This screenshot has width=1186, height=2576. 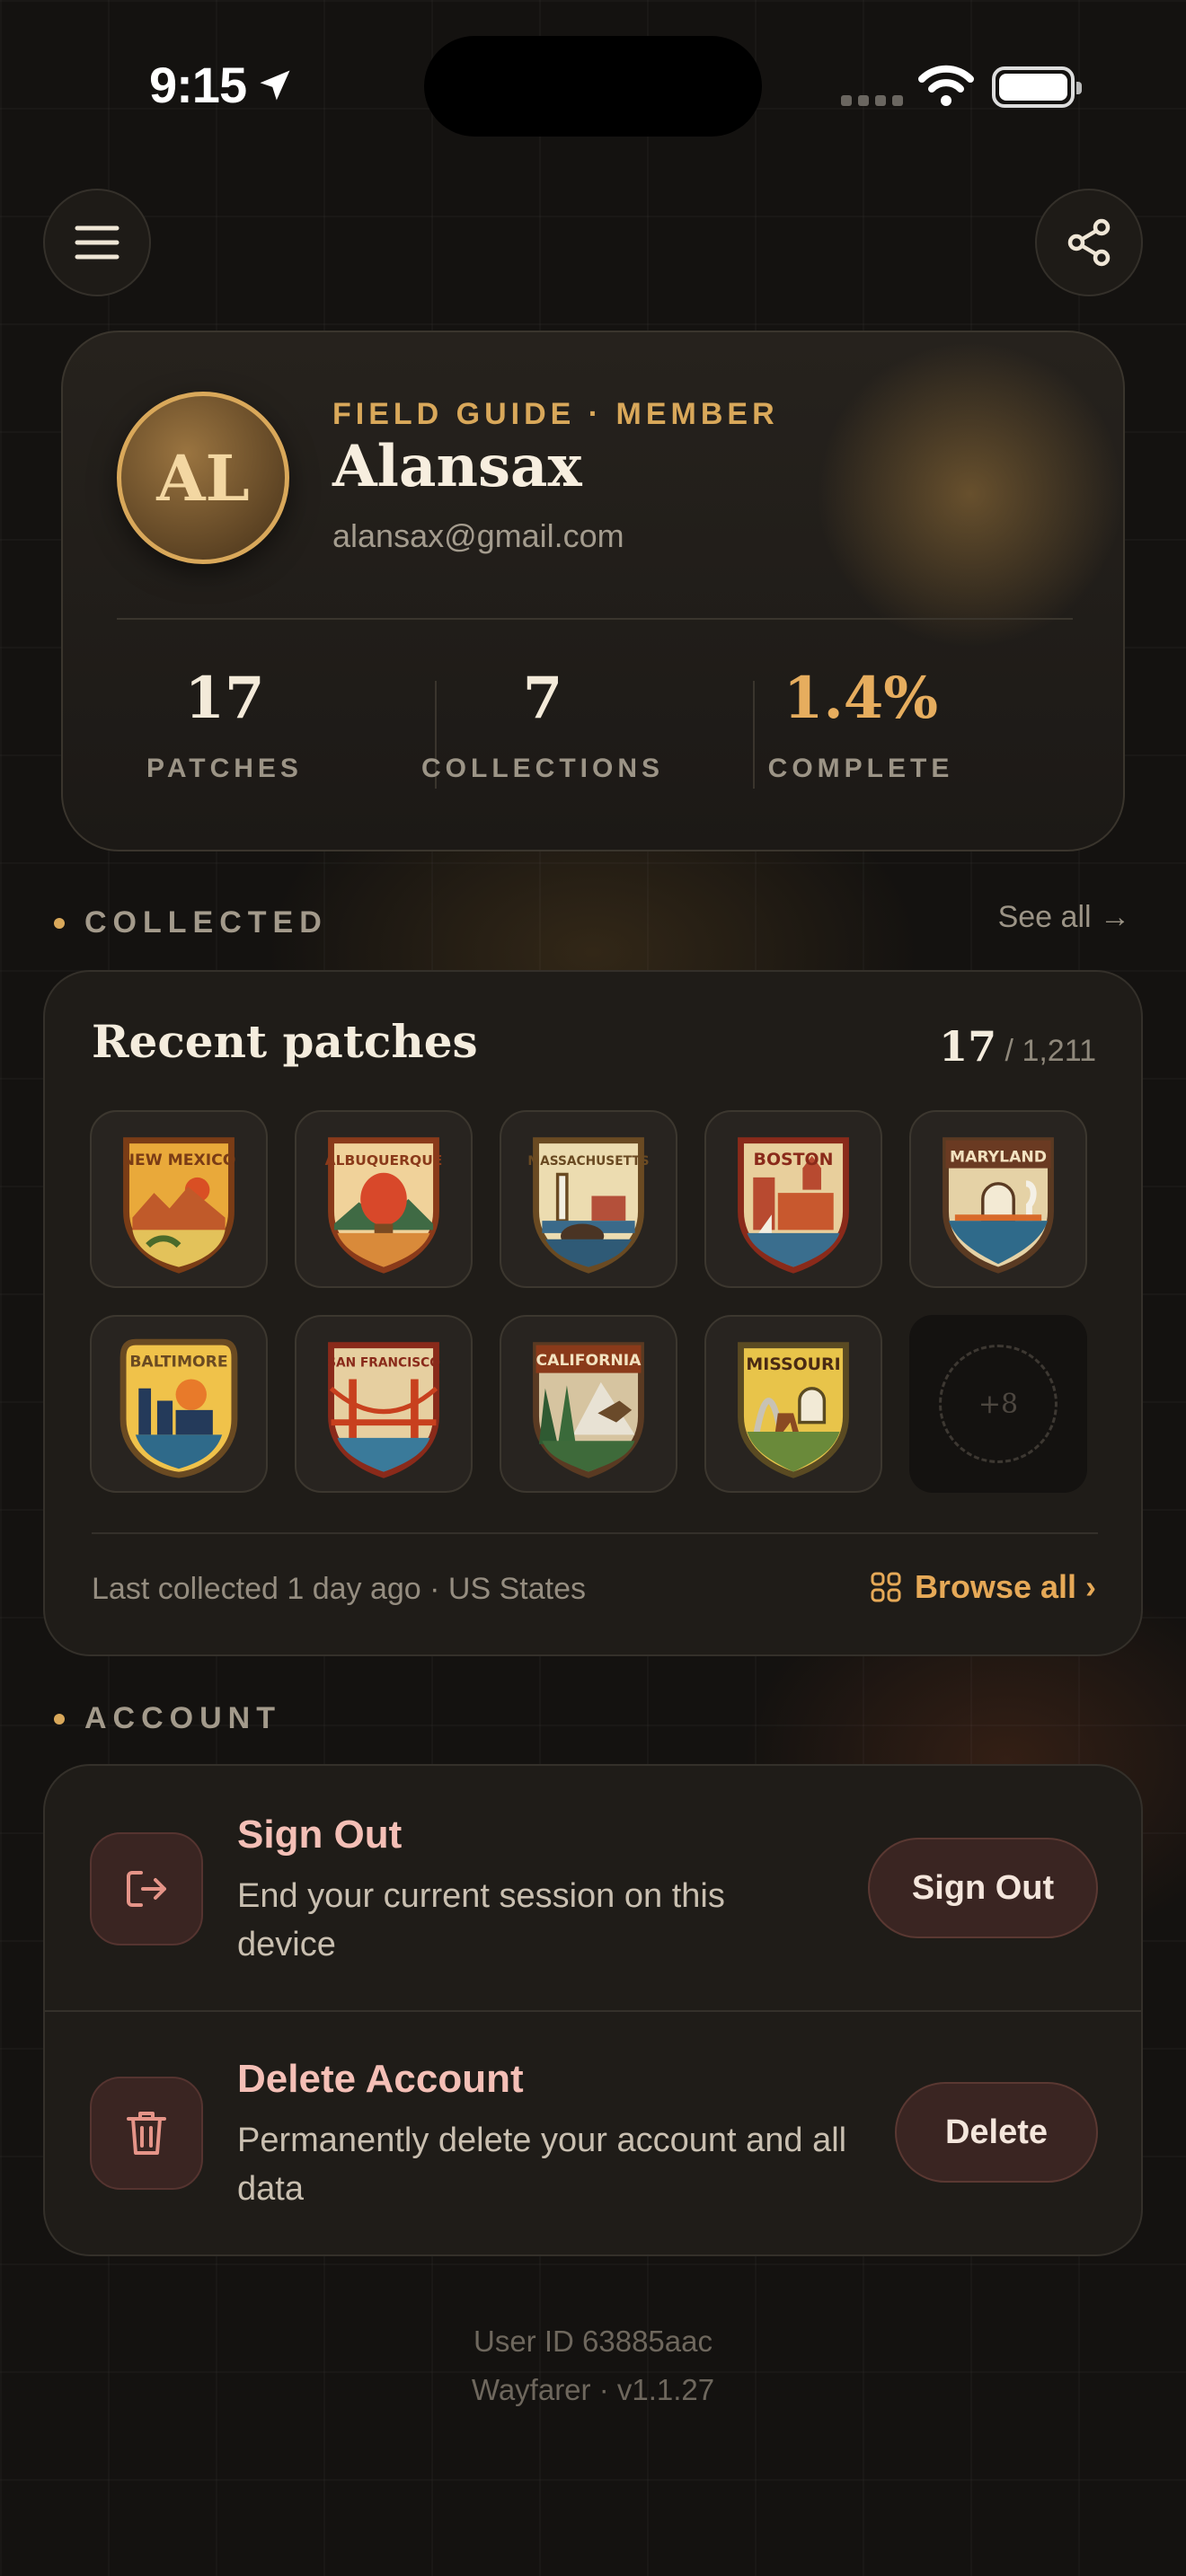 I want to click on patch-tile: MASSACHUSETTS, so click(x=588, y=1199).